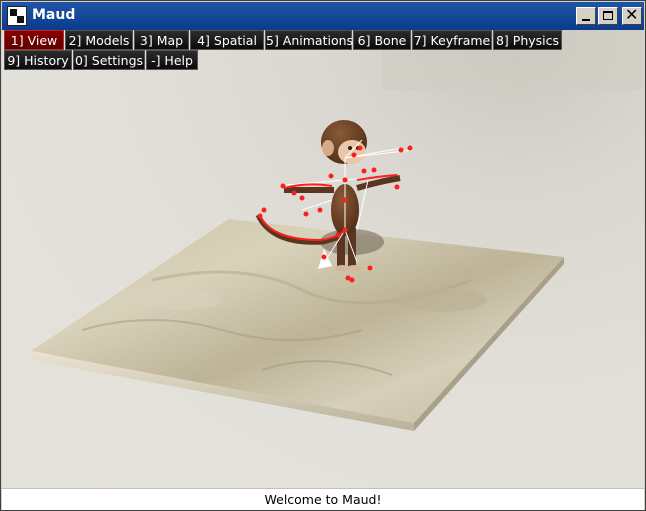 The image size is (646, 511). I want to click on menu-view-button: 1] View, so click(34, 40).